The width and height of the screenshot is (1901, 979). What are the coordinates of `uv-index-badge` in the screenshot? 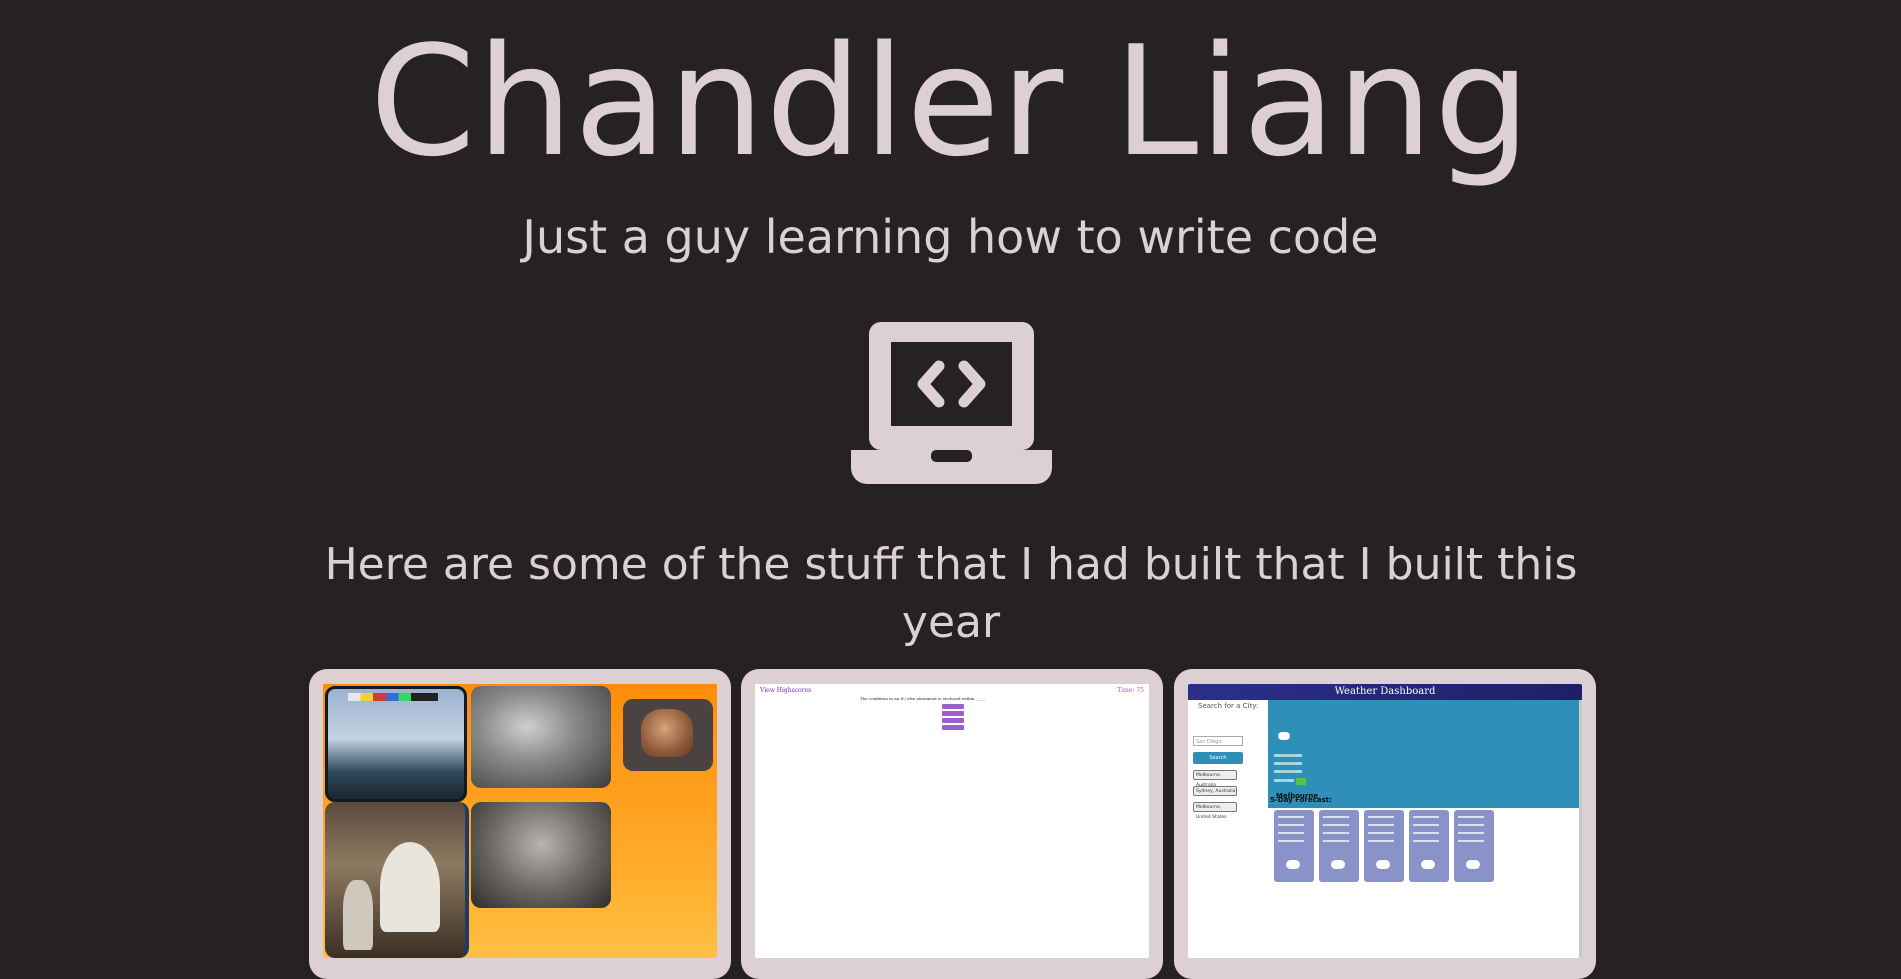 It's located at (1301, 781).